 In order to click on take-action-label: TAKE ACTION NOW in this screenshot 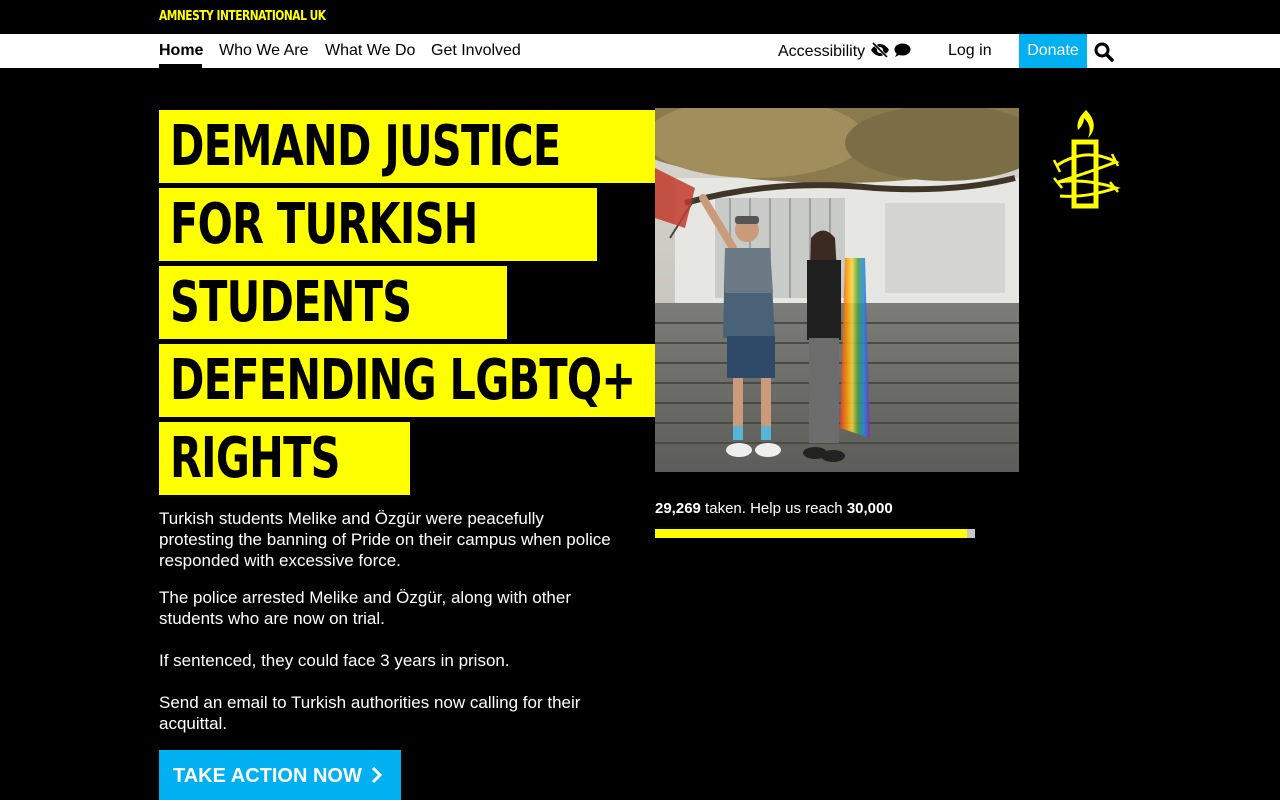, I will do `click(267, 776)`.